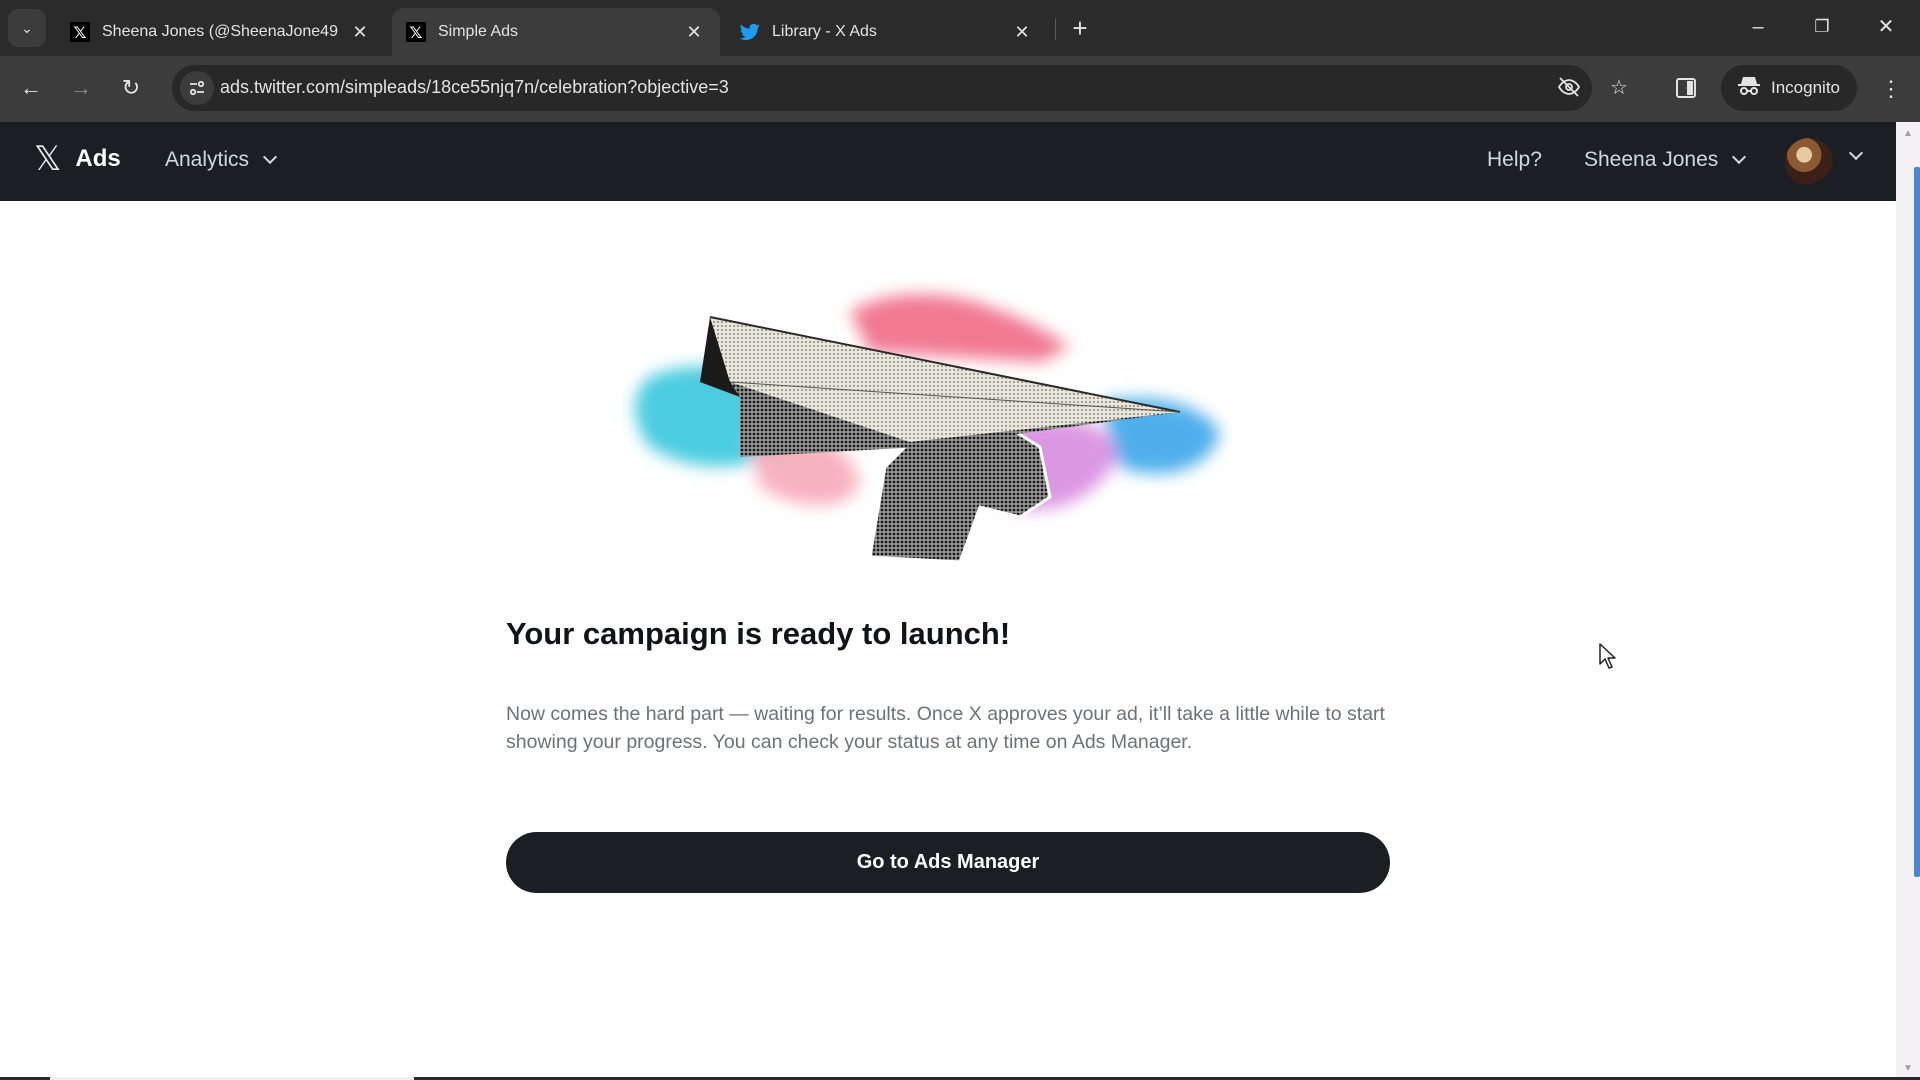  What do you see at coordinates (948, 862) in the screenshot?
I see `go-to-ads-manager-button: Go to Ads Manager` at bounding box center [948, 862].